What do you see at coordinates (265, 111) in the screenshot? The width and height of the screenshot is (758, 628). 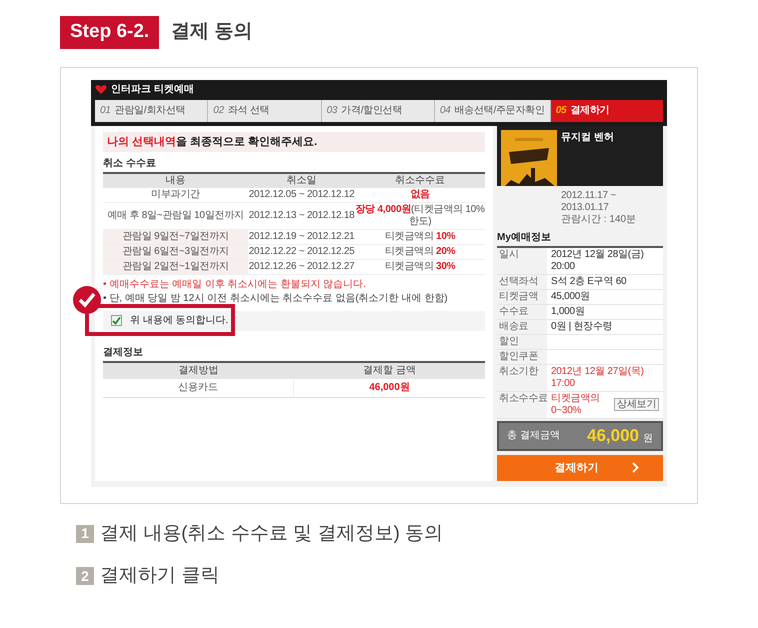 I see `step-tab: 02 좌석 선택` at bounding box center [265, 111].